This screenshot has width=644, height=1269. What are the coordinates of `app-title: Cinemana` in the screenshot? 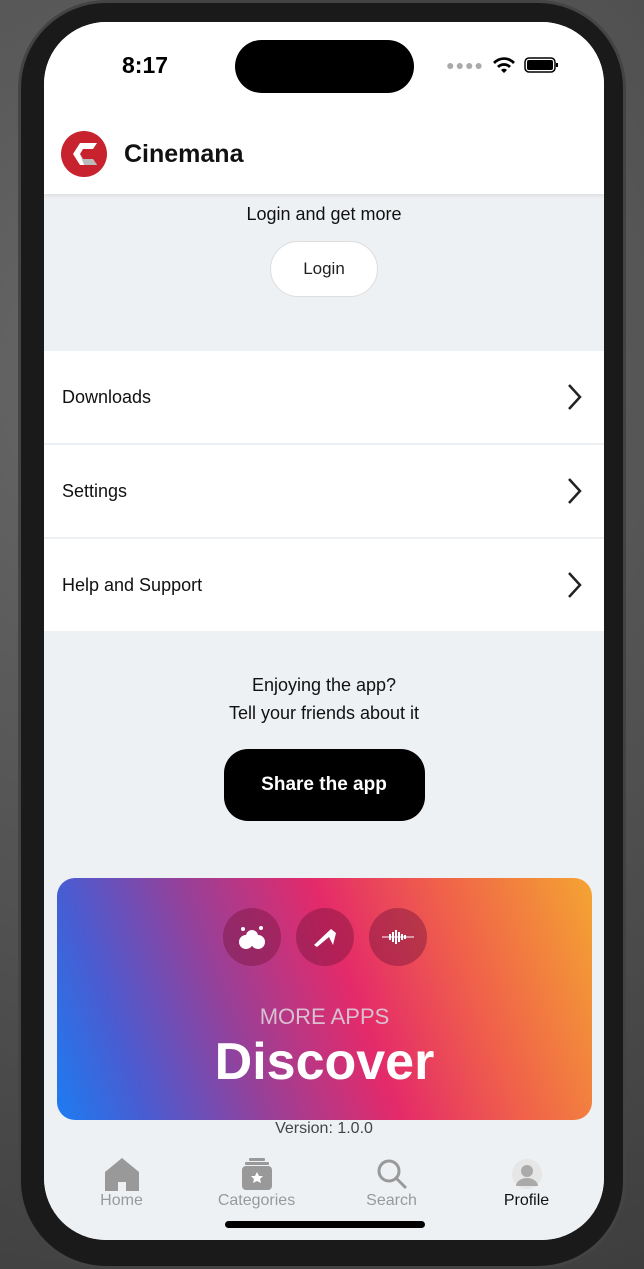 It's located at (184, 153).